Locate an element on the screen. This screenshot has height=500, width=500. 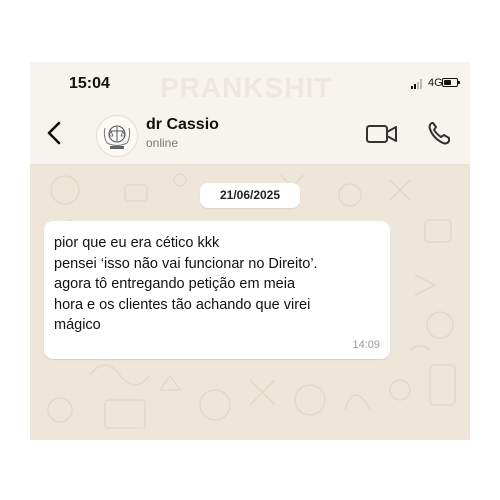
watermark: PRANKSHIT is located at coordinates (246, 87).